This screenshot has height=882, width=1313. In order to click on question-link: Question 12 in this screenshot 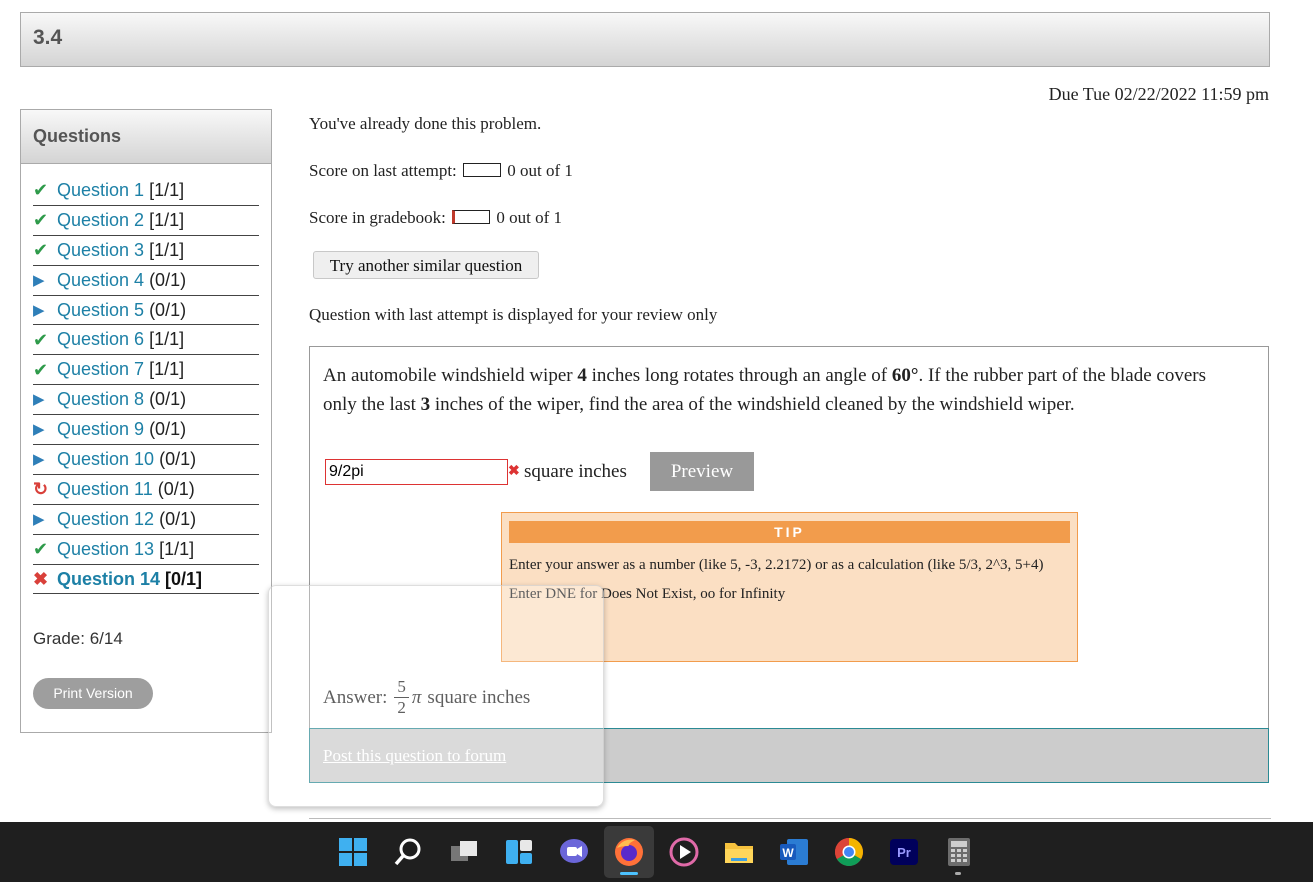, I will do `click(105, 519)`.